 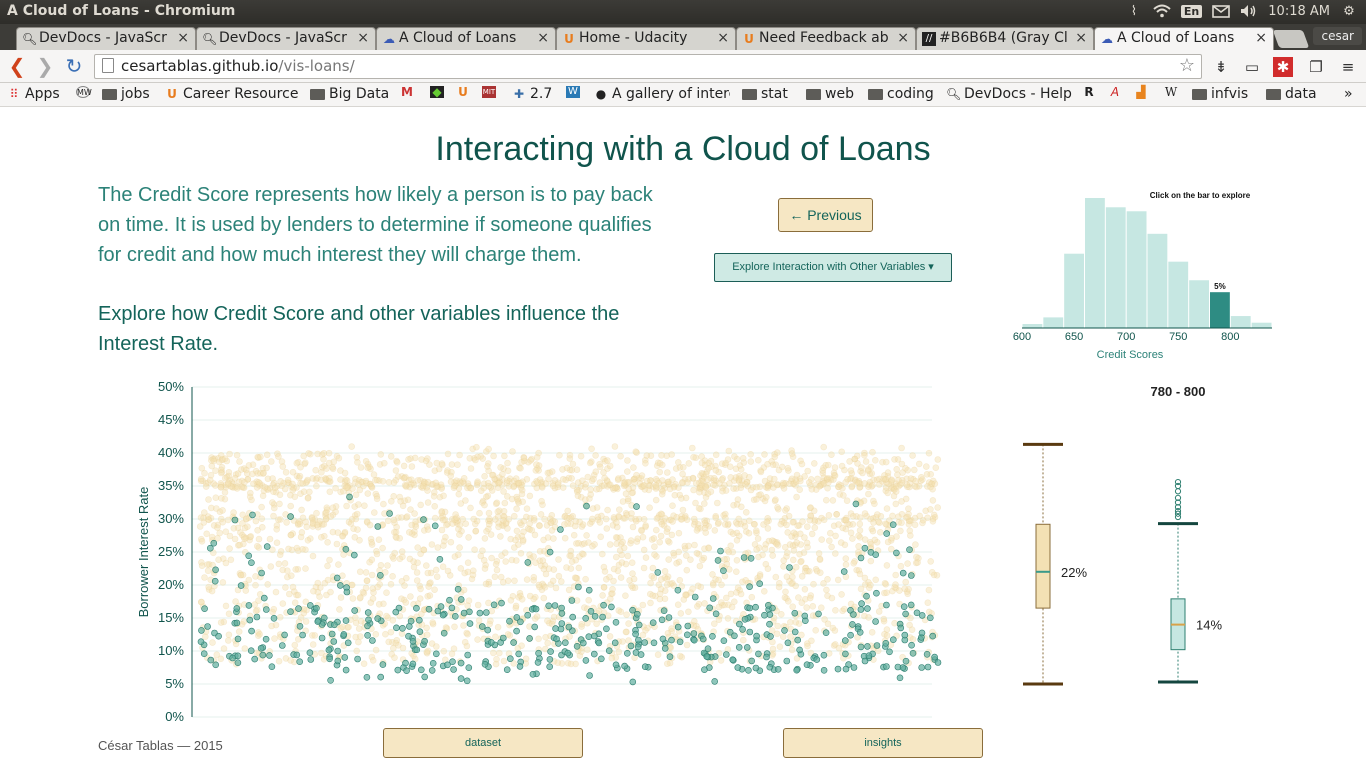 What do you see at coordinates (648, 66) in the screenshot?
I see `address-bar: cesartablas.github.io/vis-loans/ ☆` at bounding box center [648, 66].